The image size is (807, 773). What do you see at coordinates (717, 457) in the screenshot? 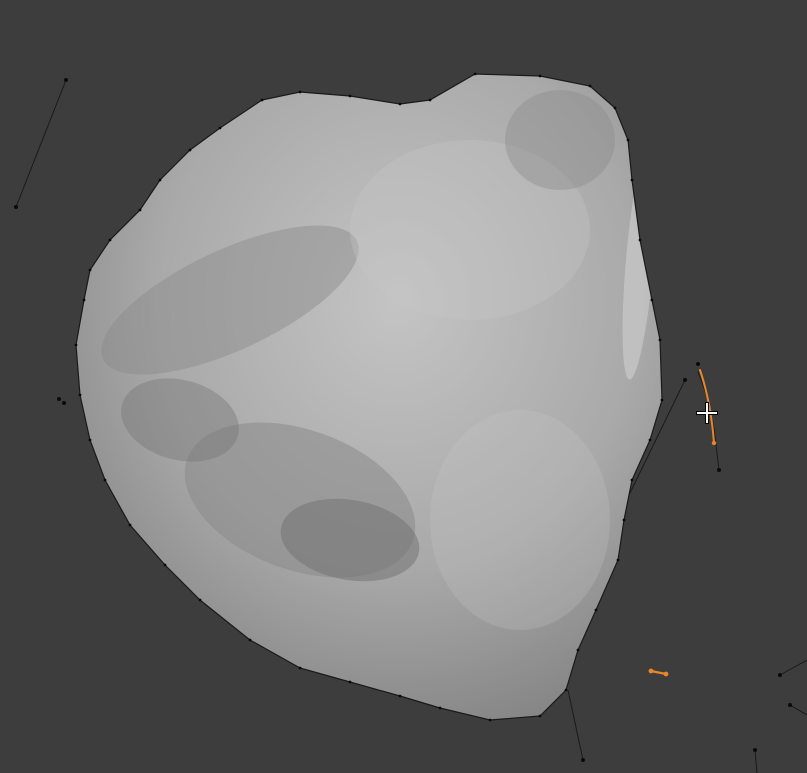
I see `edge` at bounding box center [717, 457].